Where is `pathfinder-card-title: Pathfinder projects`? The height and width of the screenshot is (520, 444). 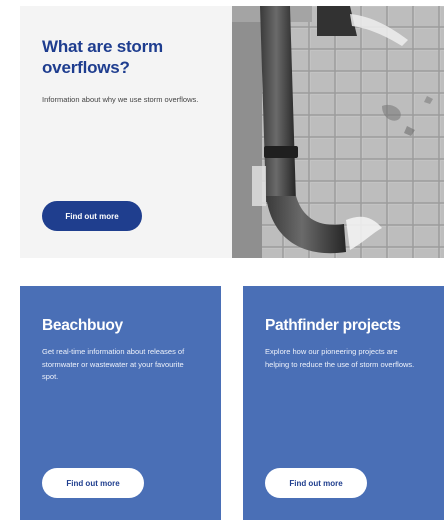
pathfinder-card-title: Pathfinder projects is located at coordinates (333, 325).